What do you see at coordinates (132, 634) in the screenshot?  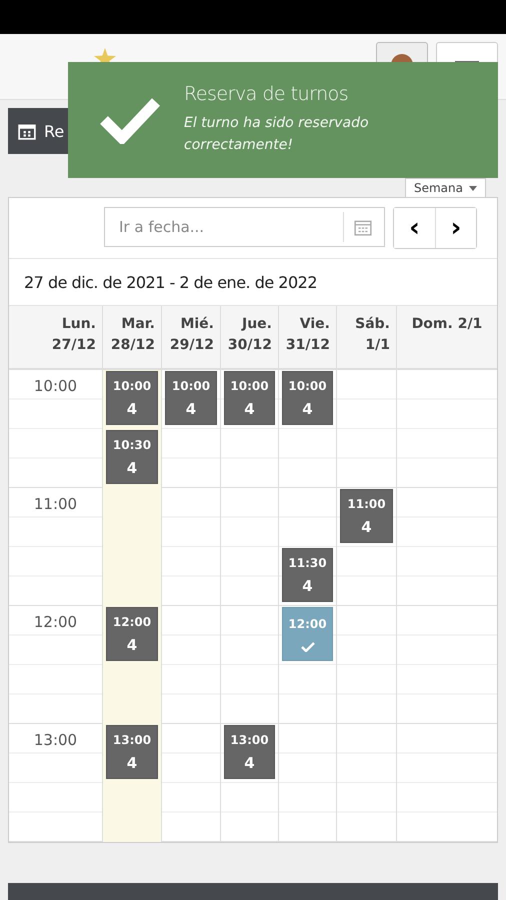 I see `available-slot: 12:00 4` at bounding box center [132, 634].